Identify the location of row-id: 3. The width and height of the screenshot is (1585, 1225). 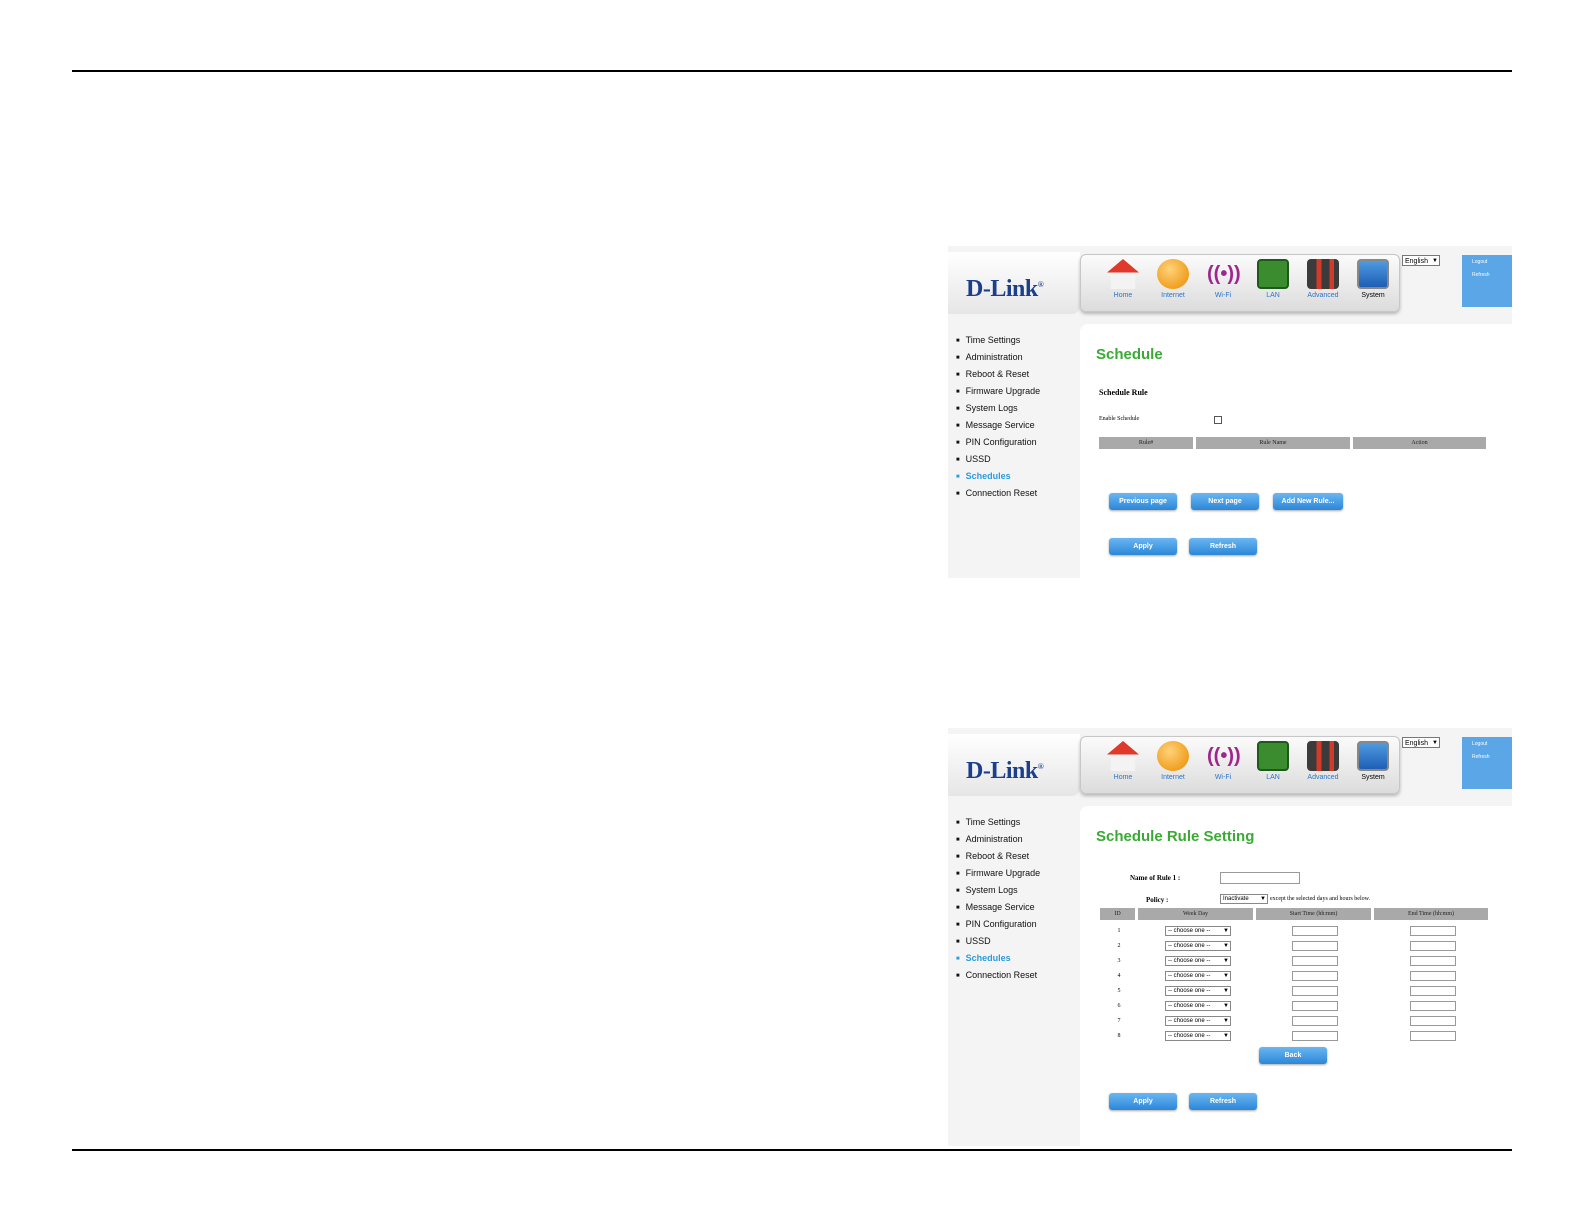
(1119, 961).